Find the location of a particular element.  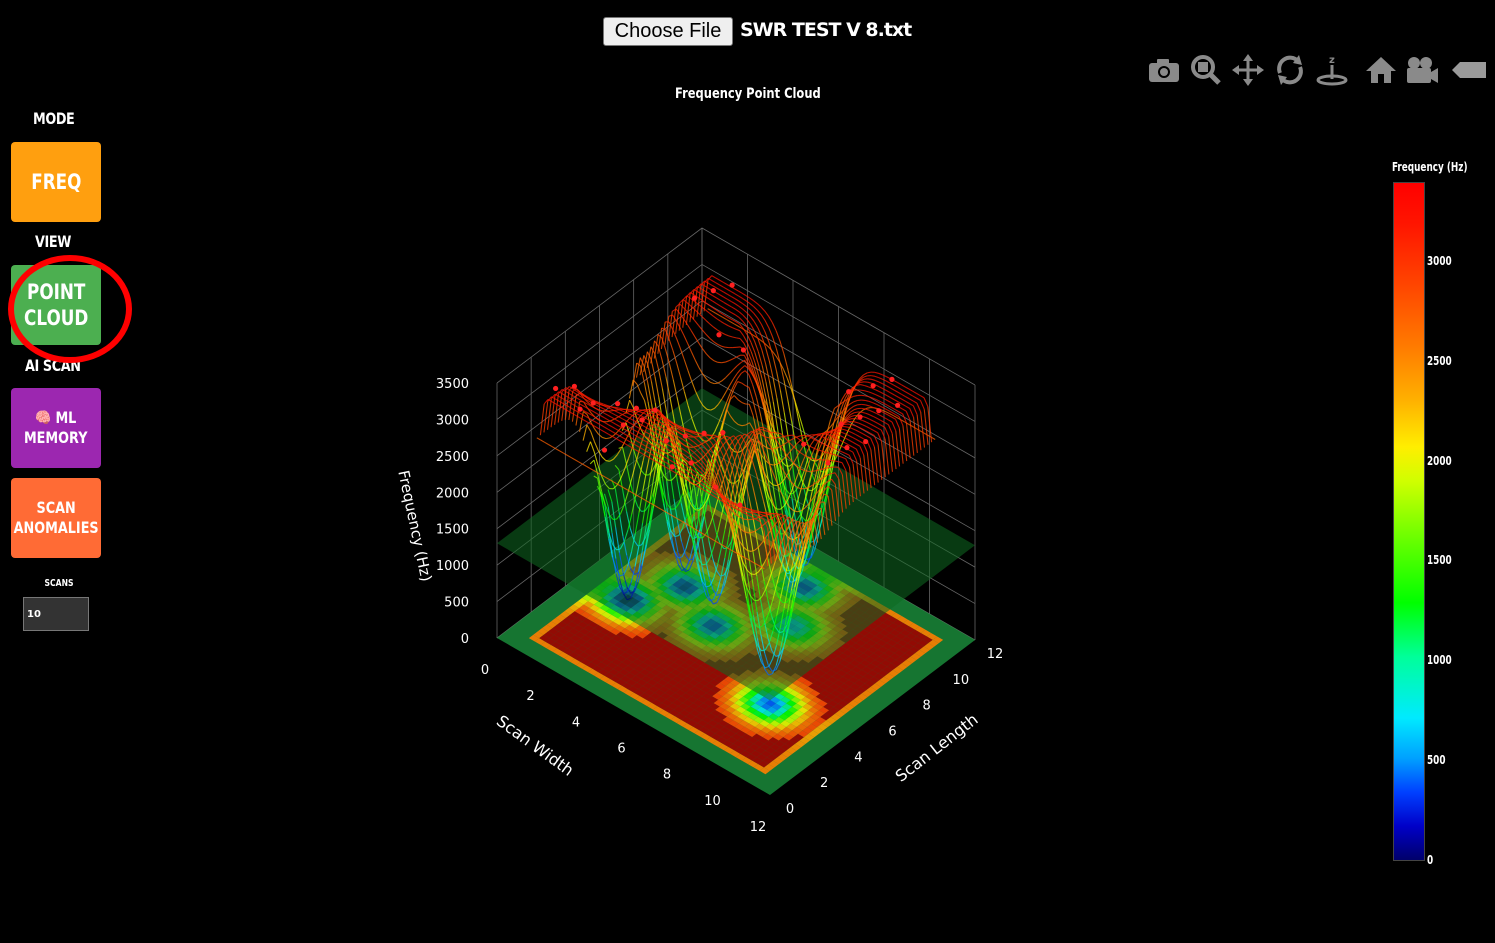

colorbar-tick-label: 3000 is located at coordinates (1439, 260).